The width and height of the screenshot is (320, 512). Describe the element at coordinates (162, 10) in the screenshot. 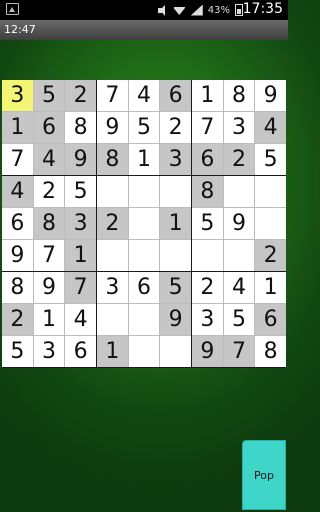

I see `mute-icon` at that location.